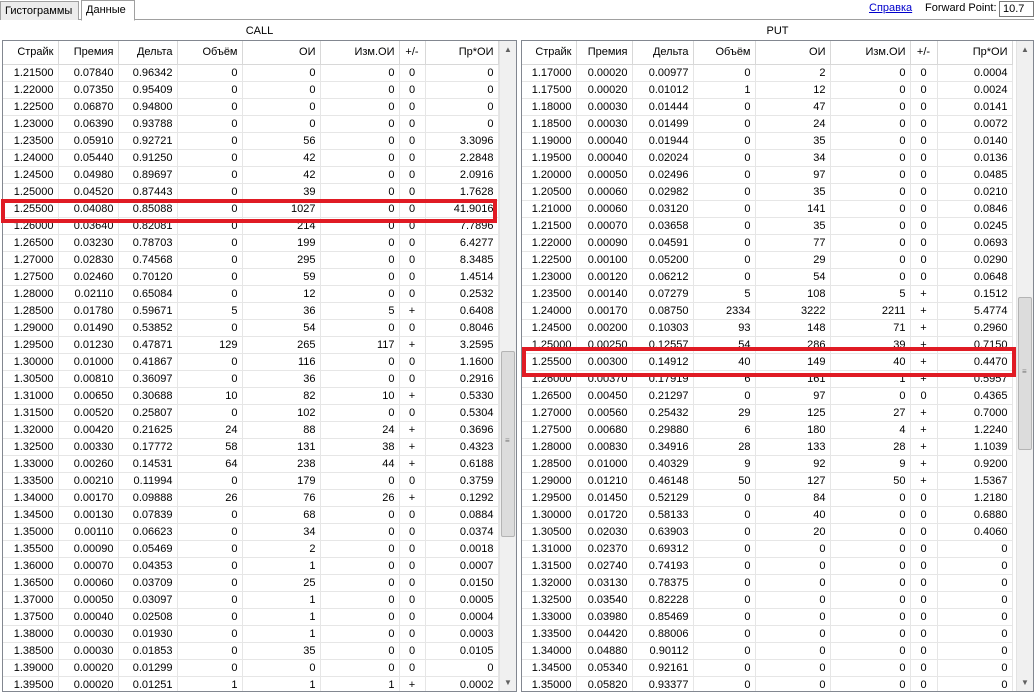  I want to click on put-table-row: 1.22000 0.00090 0.04591 0 77 0 0 0.0693, so click(767, 243).